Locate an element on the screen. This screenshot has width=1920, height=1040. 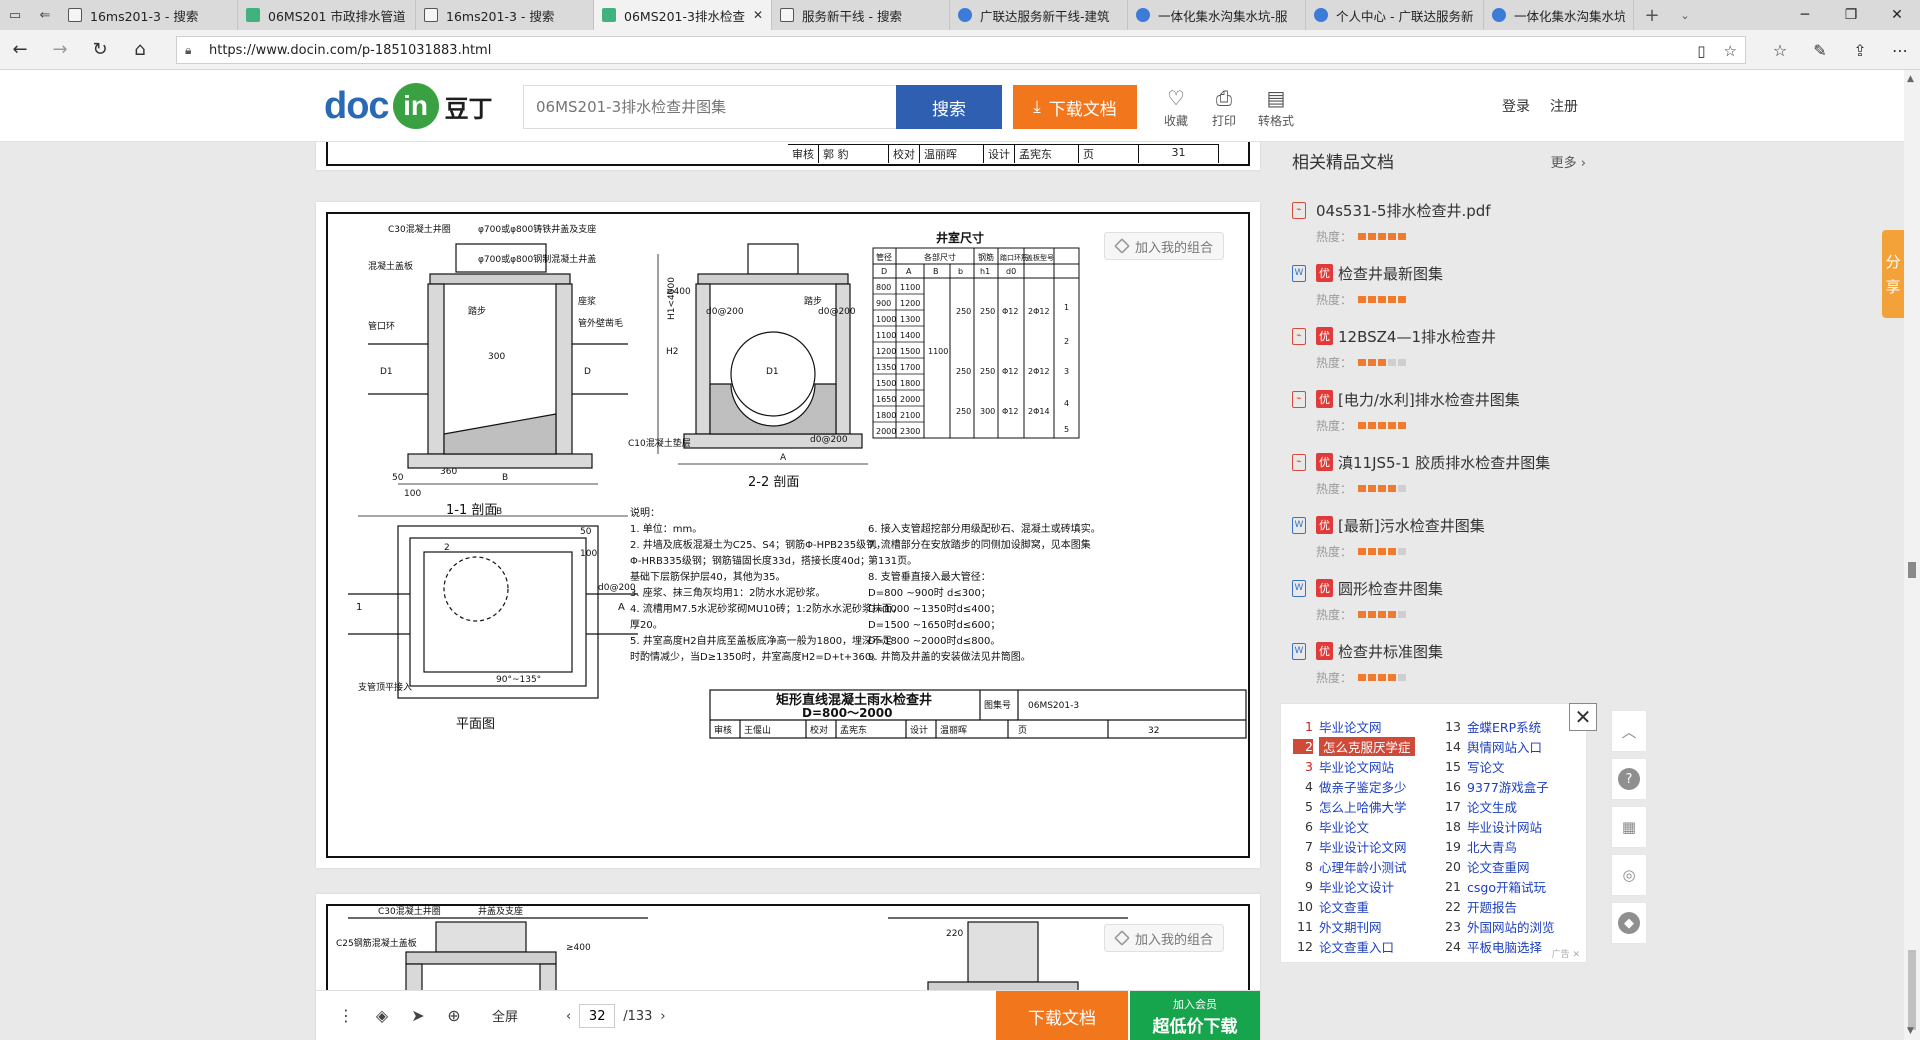
scroll-down-icon: ▼ is located at coordinates (1910, 1031).